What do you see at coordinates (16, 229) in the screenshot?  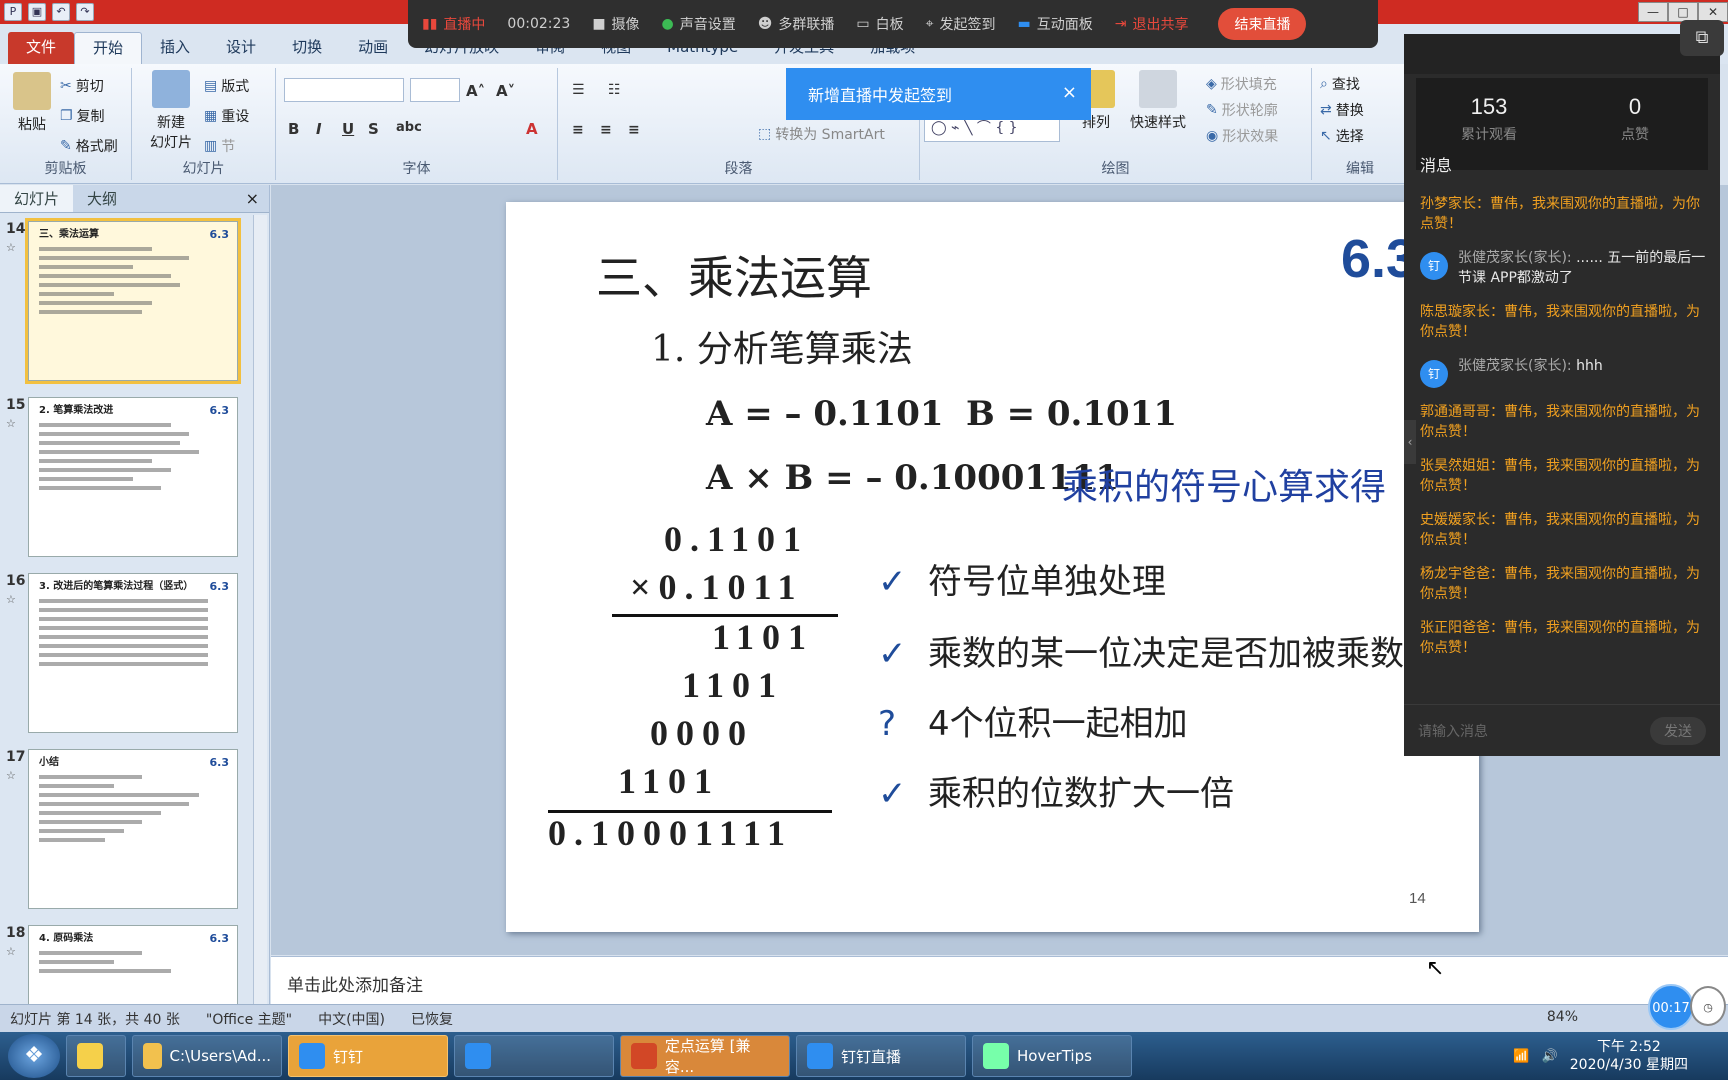 I see `thumbnail-number: 14` at bounding box center [16, 229].